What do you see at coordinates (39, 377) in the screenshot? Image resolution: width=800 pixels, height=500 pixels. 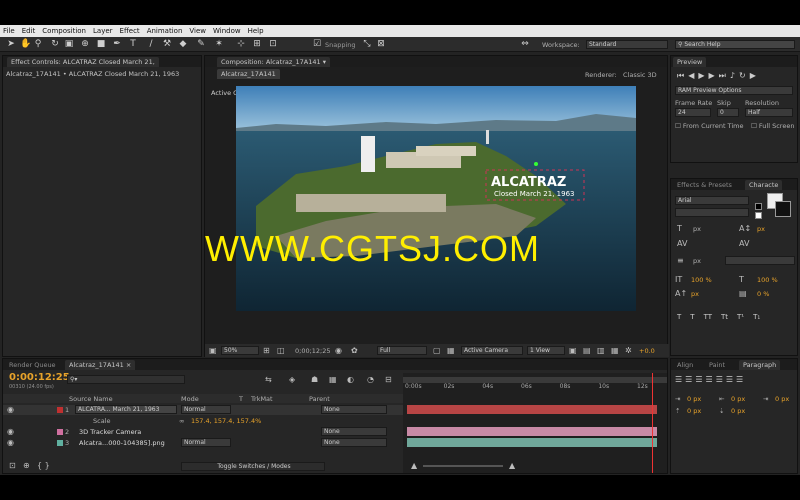 I see `timeline-timecode: 0:00:12:25` at bounding box center [39, 377].